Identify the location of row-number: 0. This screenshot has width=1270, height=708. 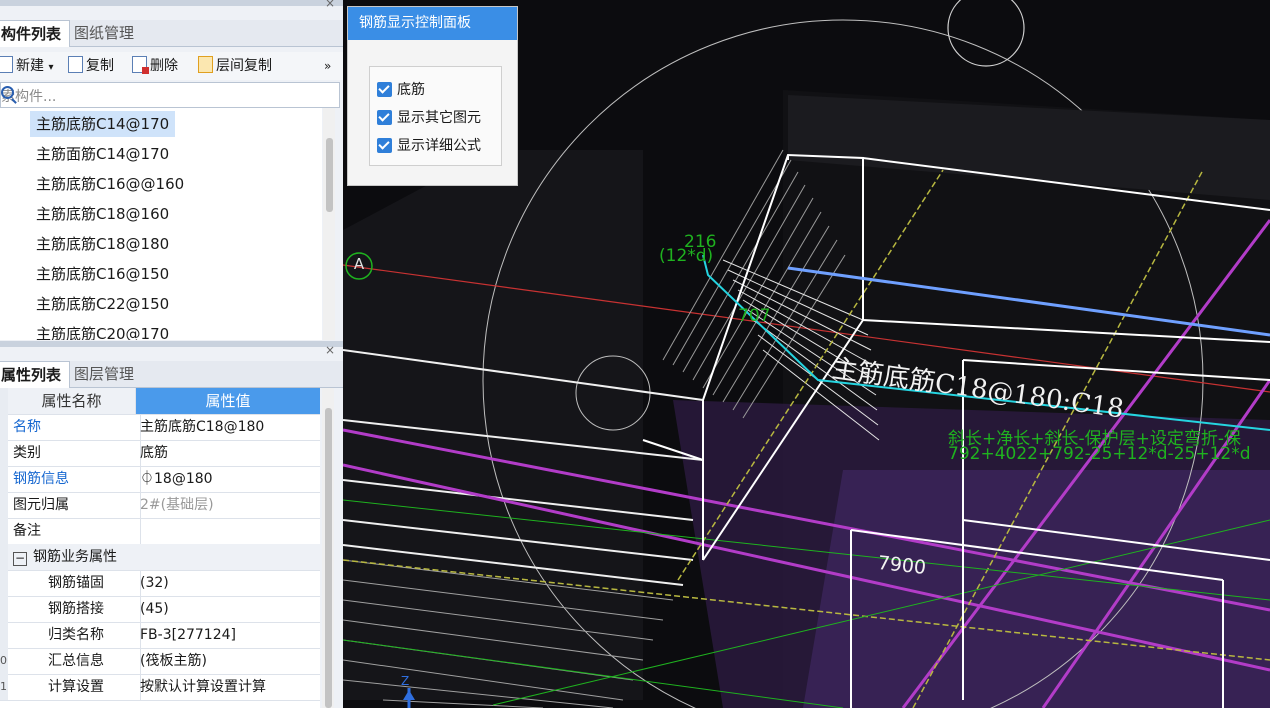
(4, 661).